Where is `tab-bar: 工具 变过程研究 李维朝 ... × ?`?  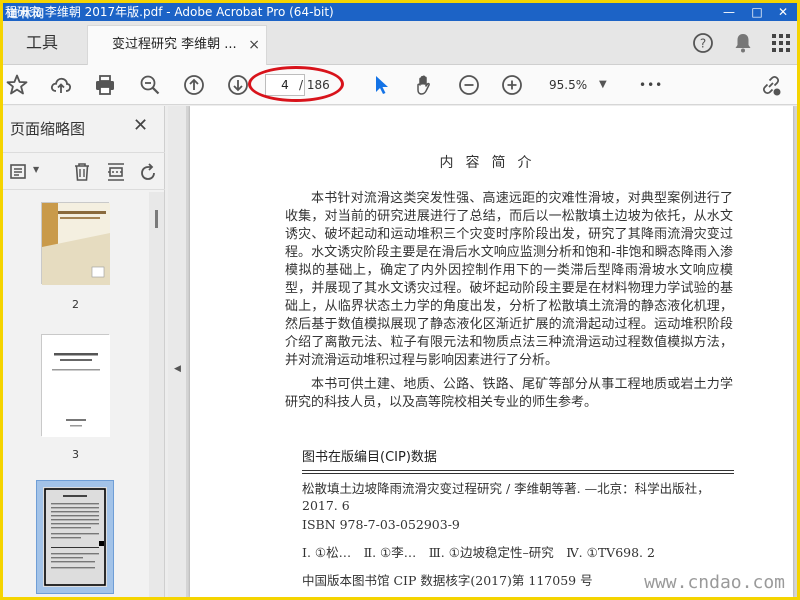
tab-bar: 工具 变过程研究 李维朝 ... × ? is located at coordinates (400, 43).